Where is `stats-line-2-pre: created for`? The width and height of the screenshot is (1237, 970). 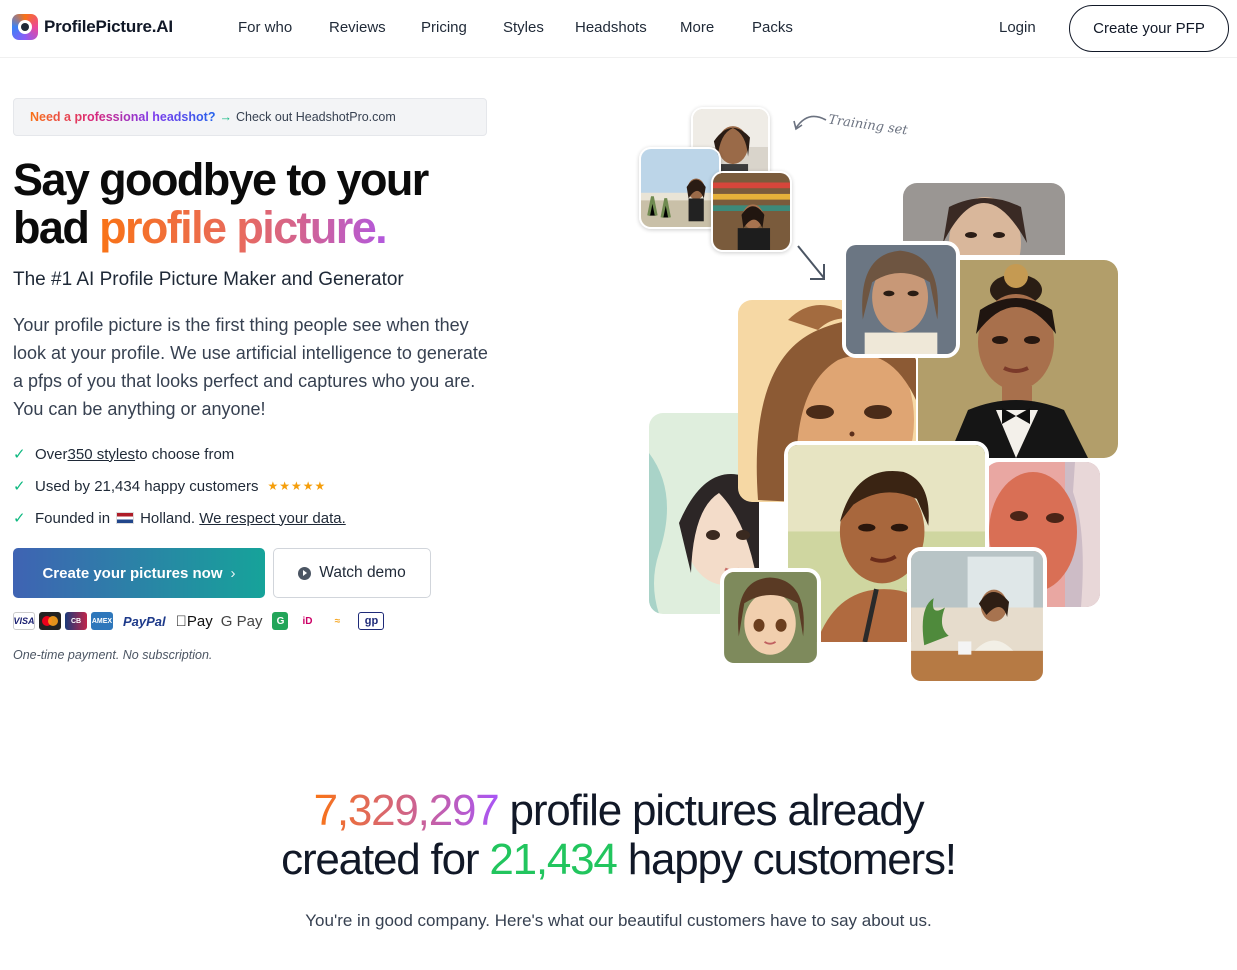 stats-line-2-pre: created for is located at coordinates (385, 859).